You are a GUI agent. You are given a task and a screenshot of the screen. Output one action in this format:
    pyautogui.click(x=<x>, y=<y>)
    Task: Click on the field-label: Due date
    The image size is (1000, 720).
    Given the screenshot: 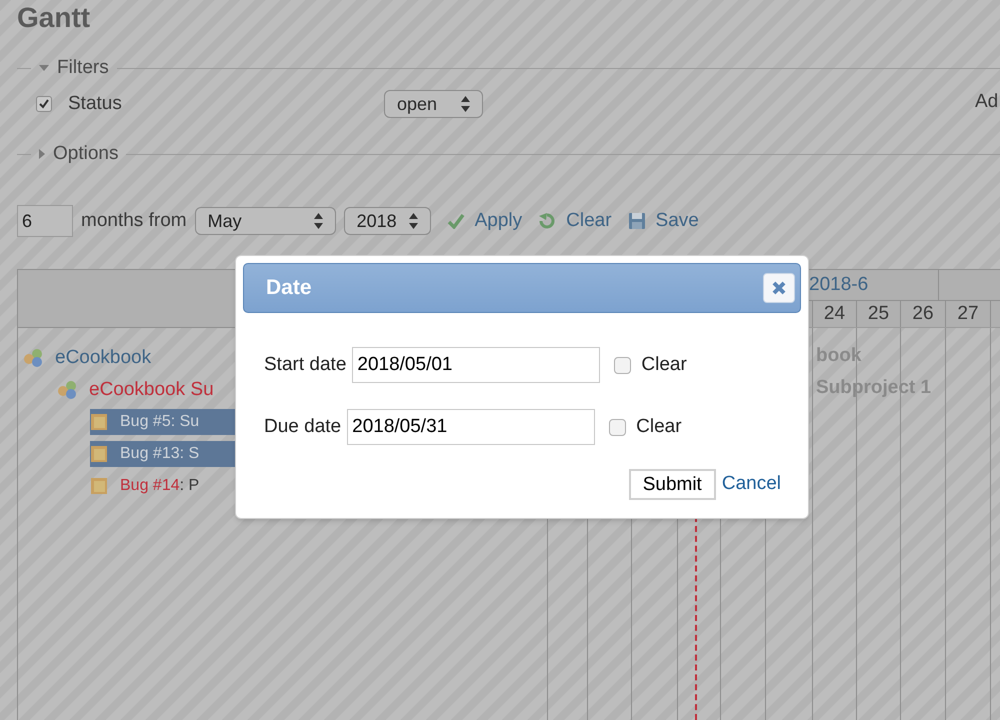 What is the action you would take?
    pyautogui.click(x=303, y=426)
    